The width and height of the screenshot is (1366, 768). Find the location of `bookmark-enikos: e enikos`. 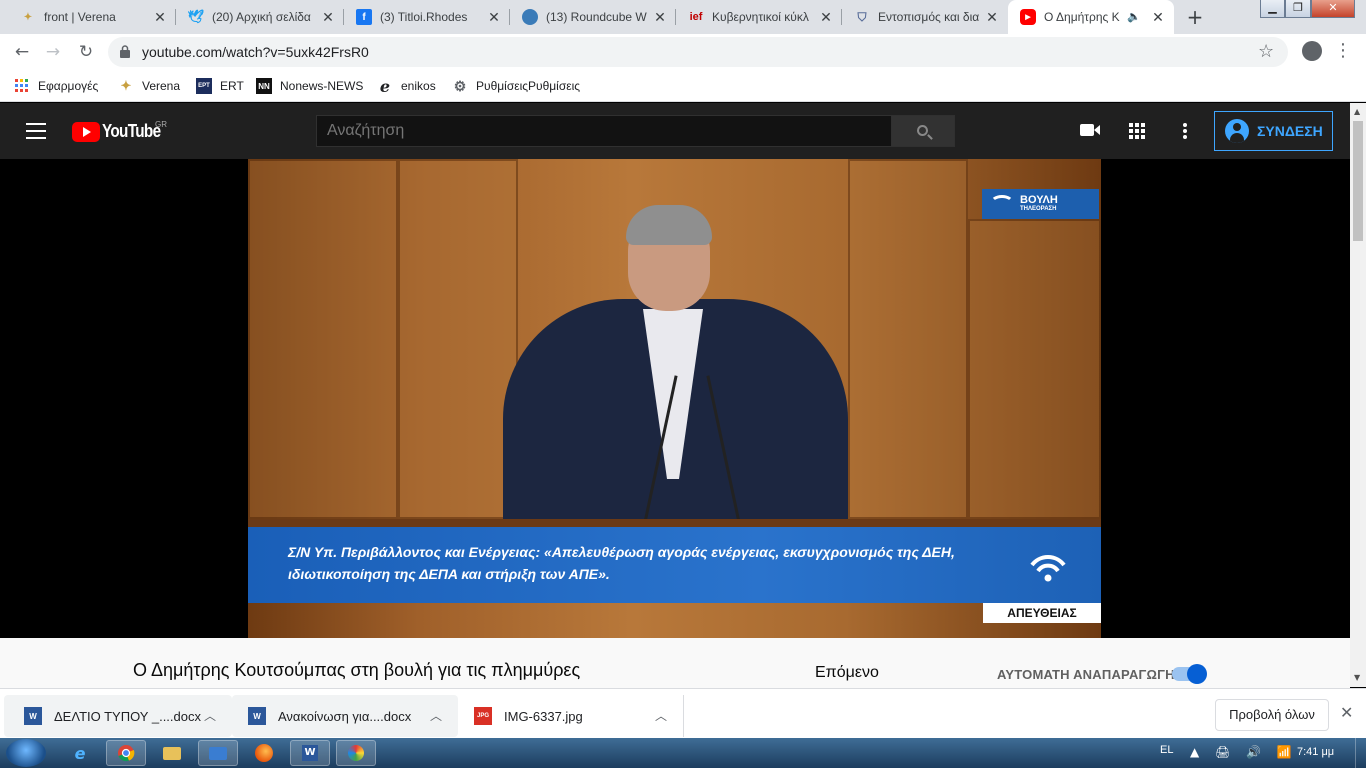

bookmark-enikos: e enikos is located at coordinates (406, 86).